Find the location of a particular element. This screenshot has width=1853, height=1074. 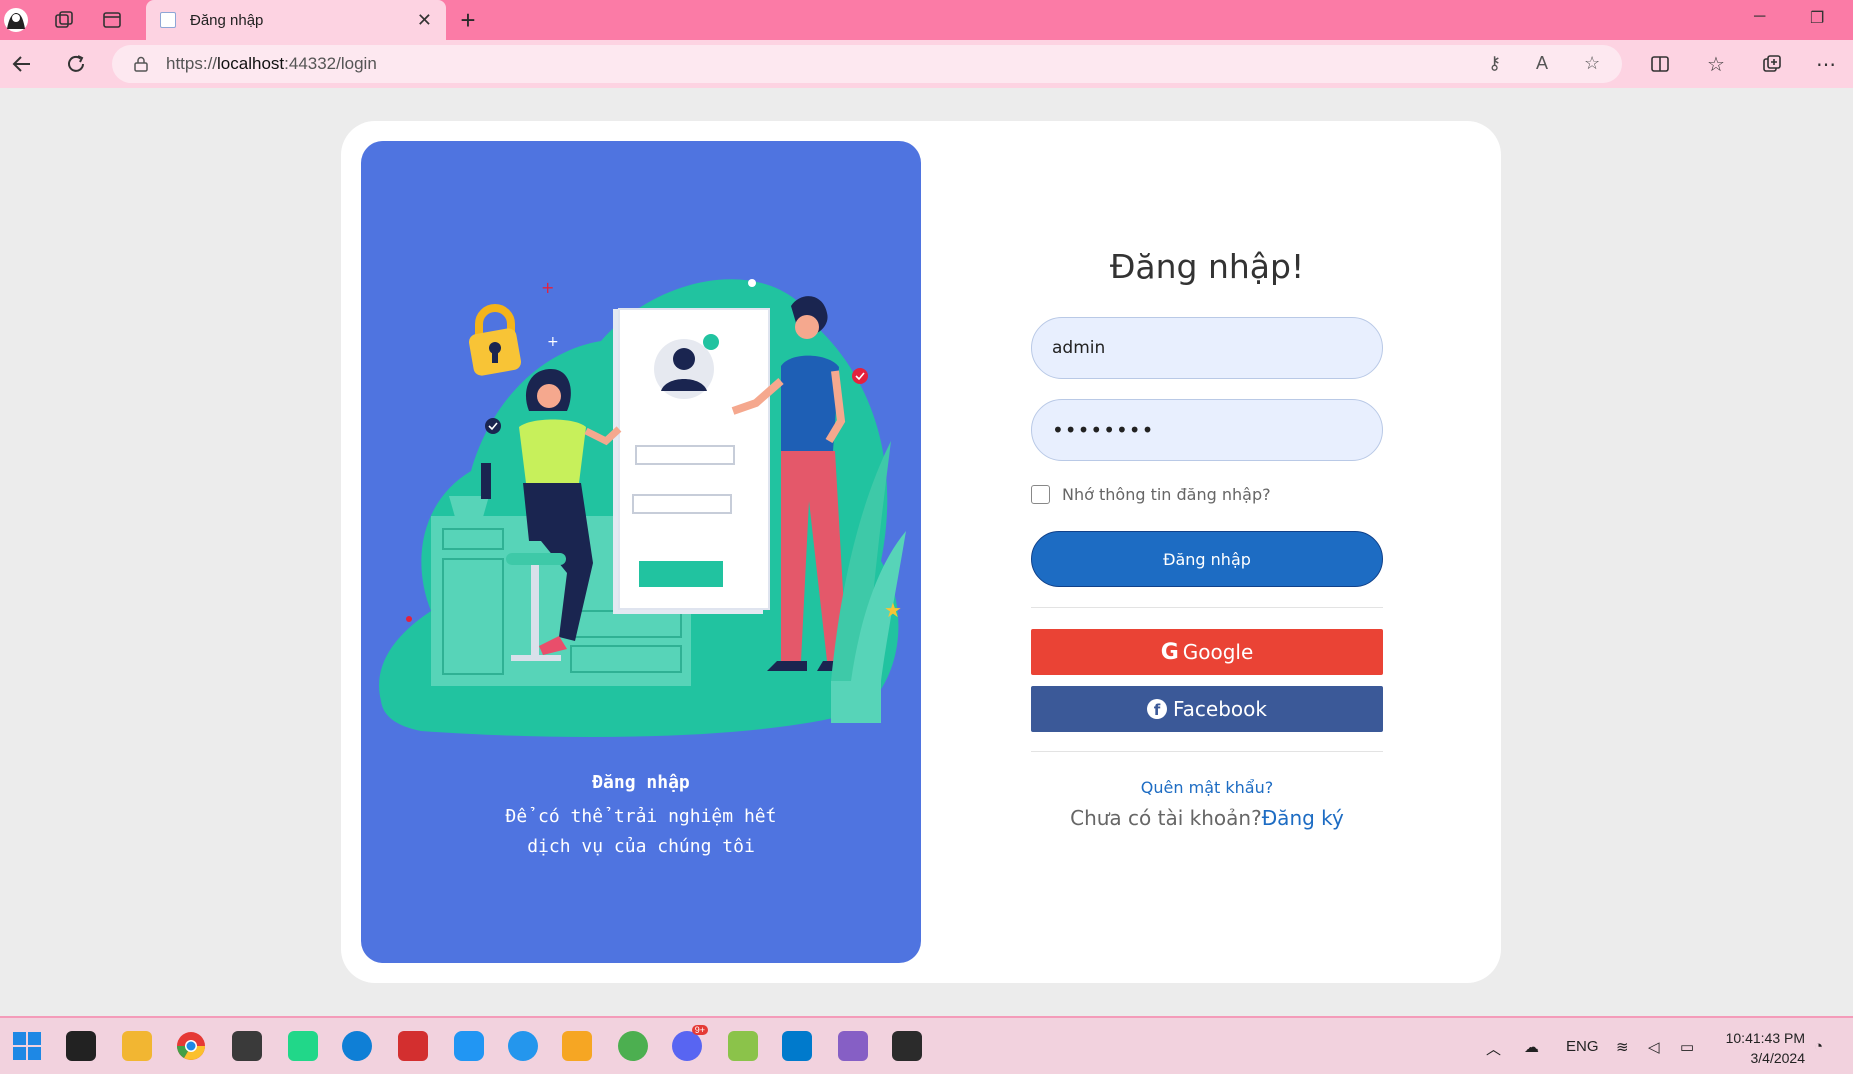

register-link: Đăng ký is located at coordinates (1303, 818).